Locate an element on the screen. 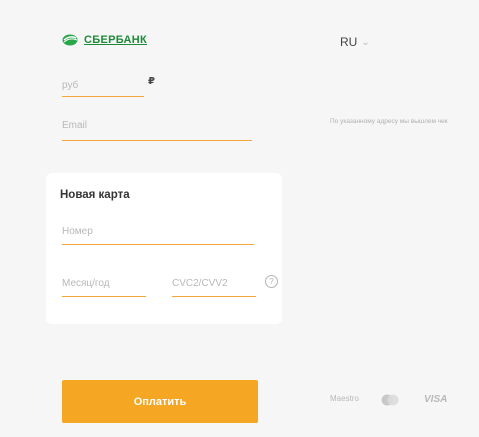 The height and width of the screenshot is (437, 479). language-label: RU is located at coordinates (349, 42).